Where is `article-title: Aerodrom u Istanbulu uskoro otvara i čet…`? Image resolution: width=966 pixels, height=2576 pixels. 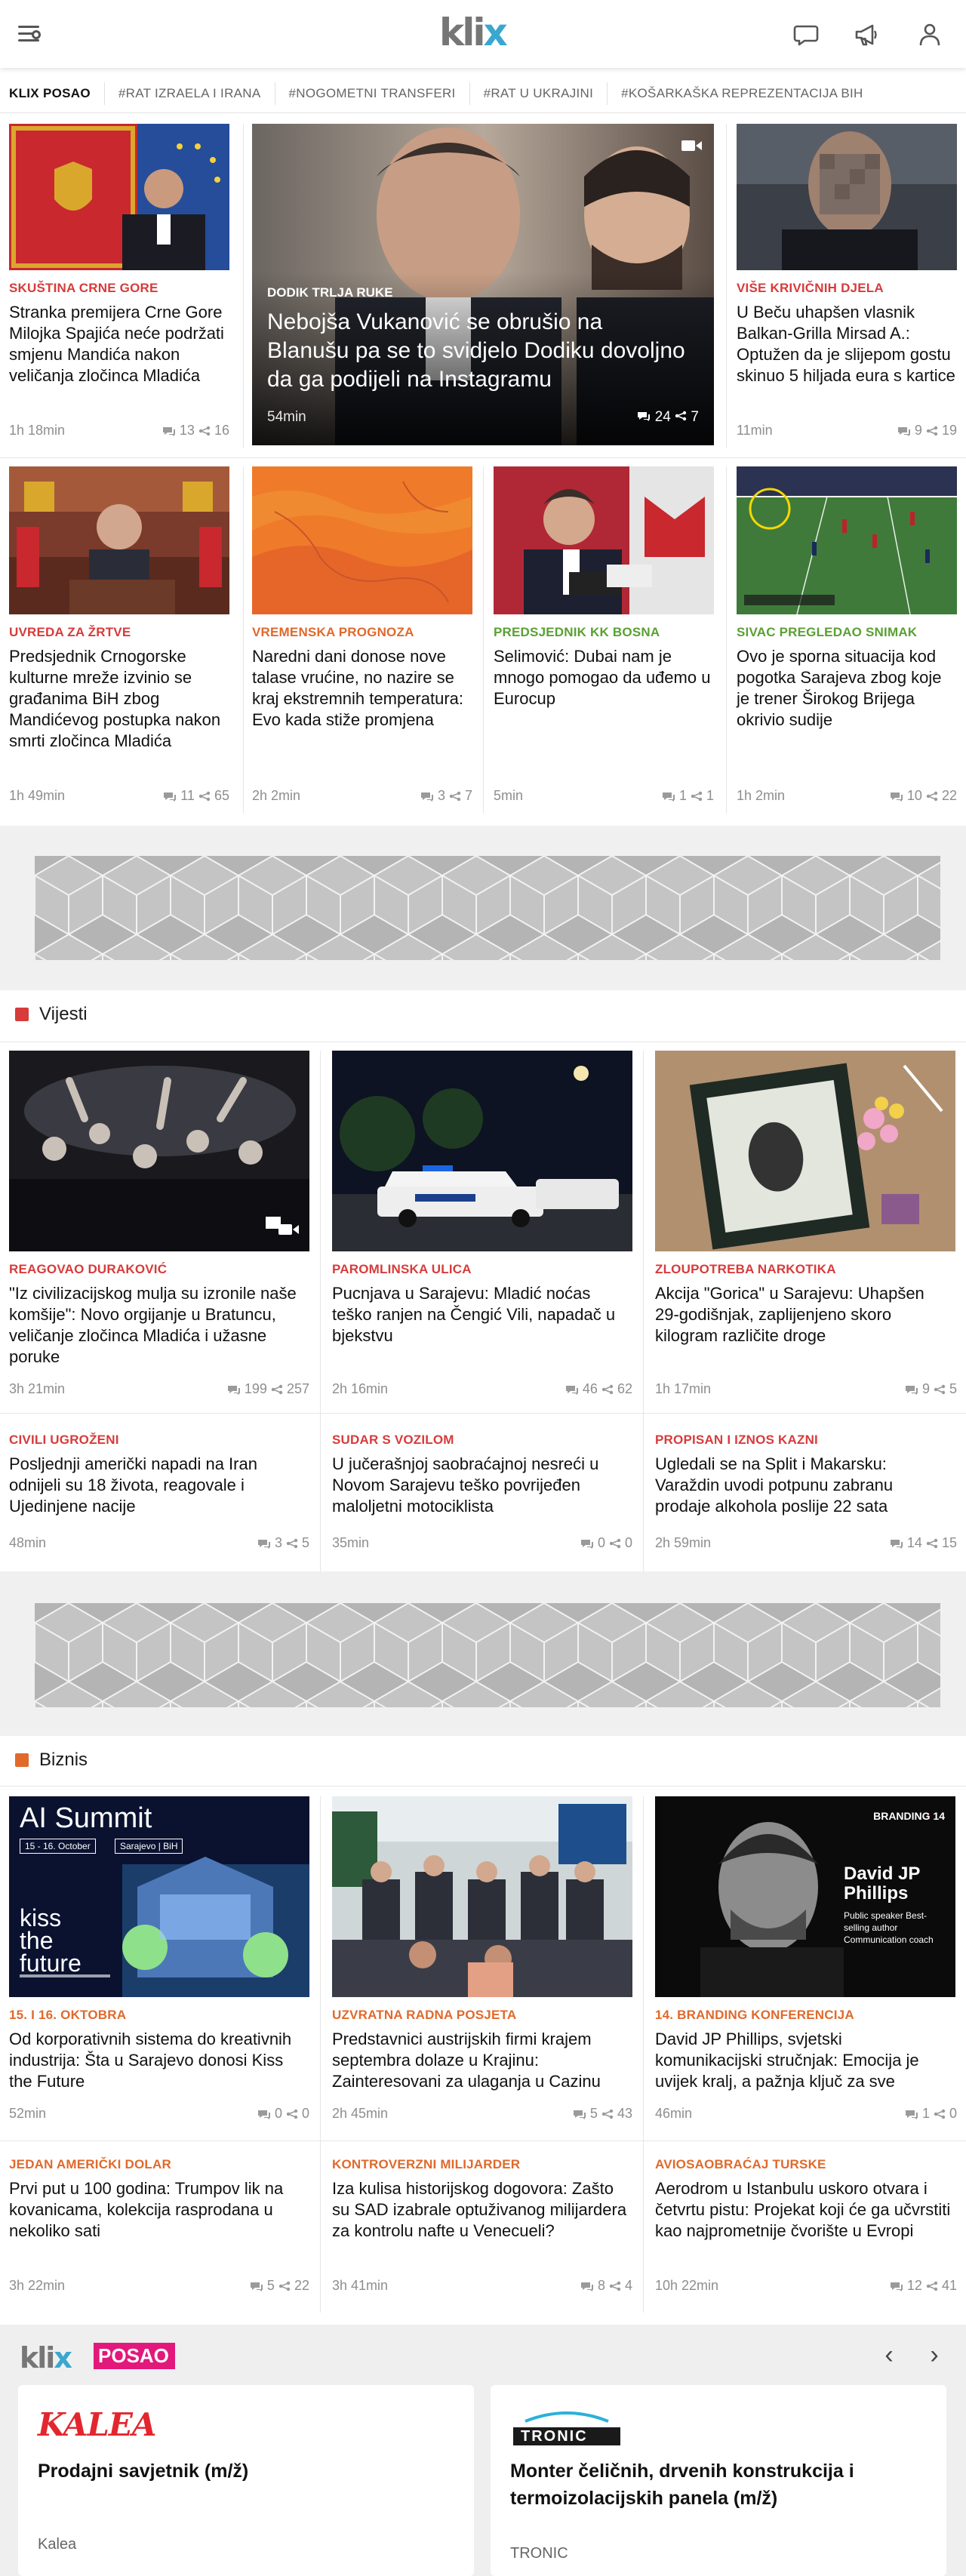
article-title: Aerodrom u Istanbulu uskoro otvara i čet… is located at coordinates (803, 2210).